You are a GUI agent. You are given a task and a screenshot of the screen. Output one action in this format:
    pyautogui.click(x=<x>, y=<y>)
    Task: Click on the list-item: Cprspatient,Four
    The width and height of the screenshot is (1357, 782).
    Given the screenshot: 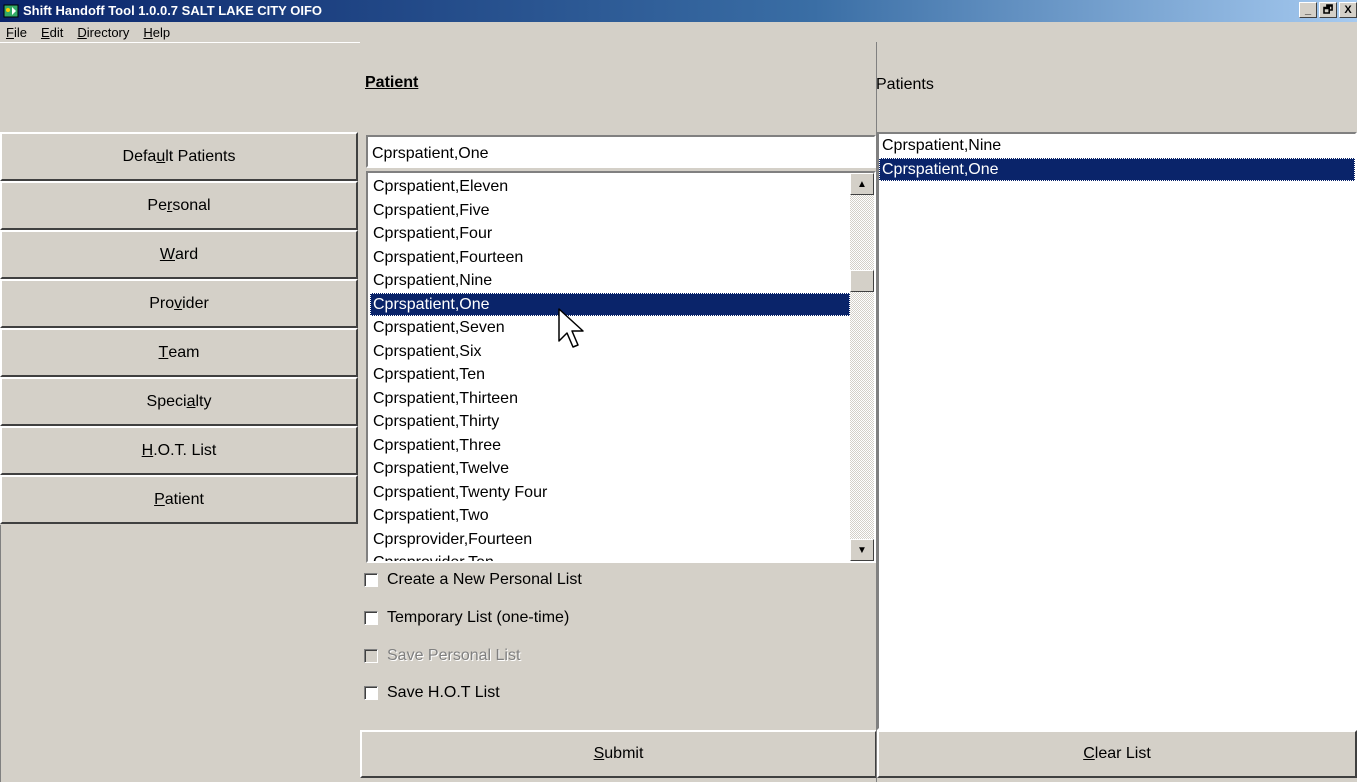 What is the action you would take?
    pyautogui.click(x=610, y=234)
    